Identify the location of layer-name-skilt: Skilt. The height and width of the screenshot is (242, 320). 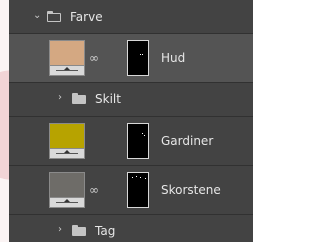
(108, 99).